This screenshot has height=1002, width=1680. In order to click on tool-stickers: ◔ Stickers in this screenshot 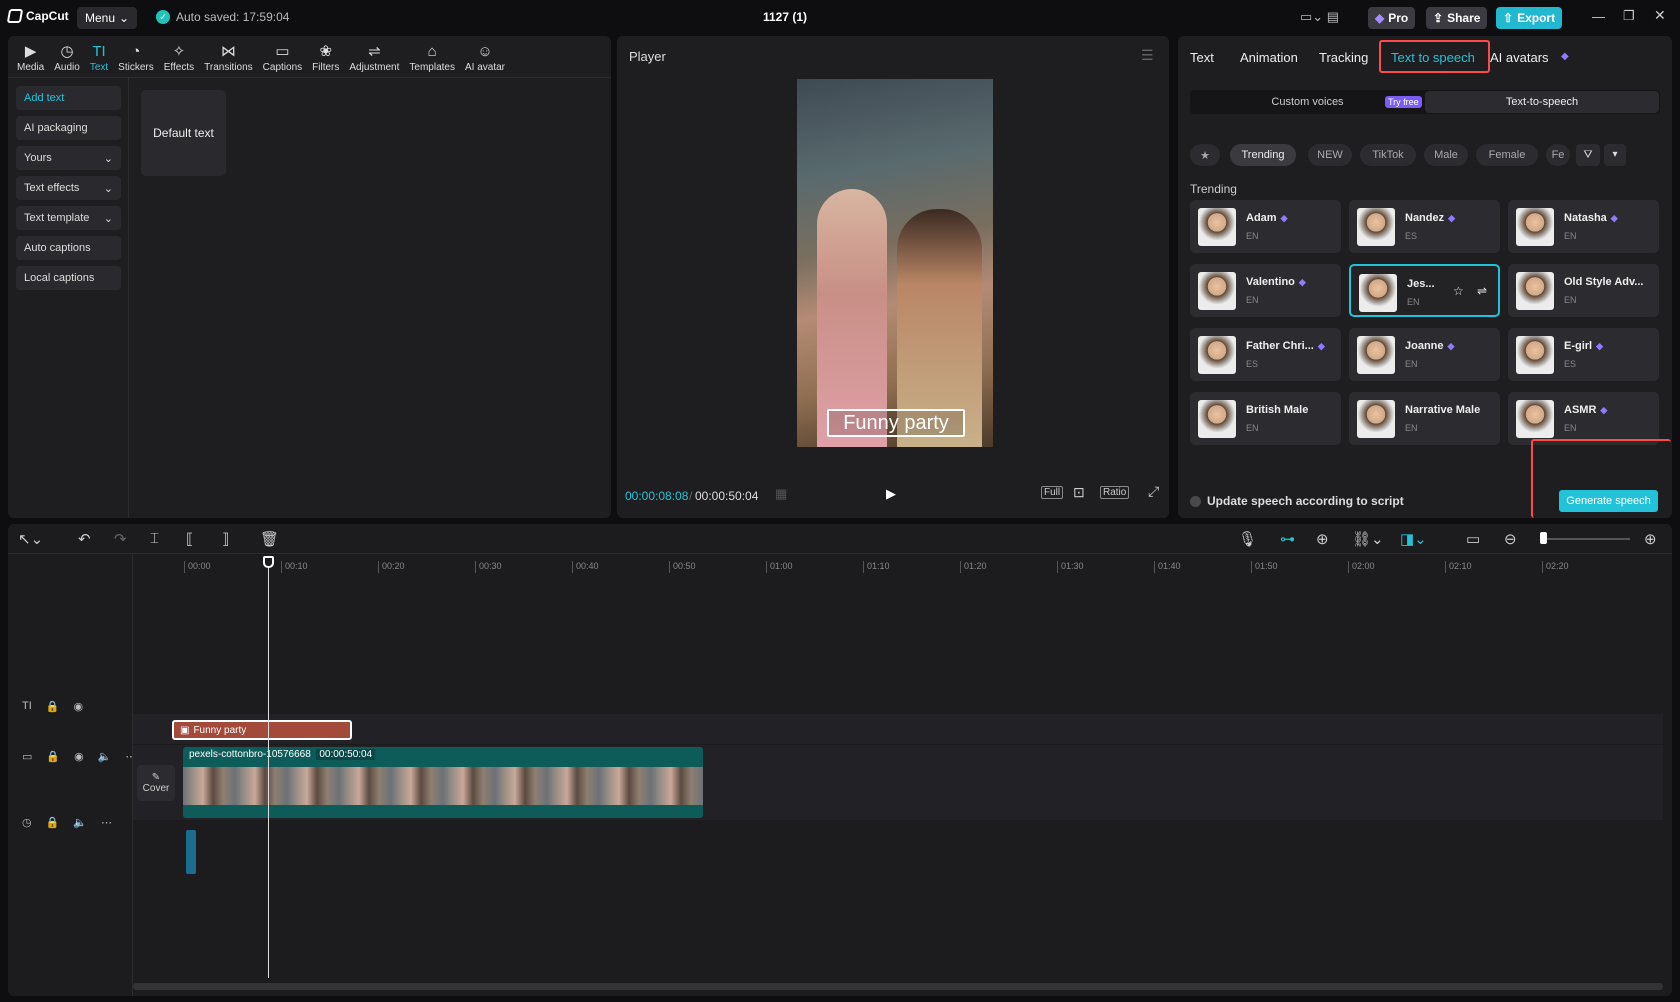, I will do `click(136, 56)`.